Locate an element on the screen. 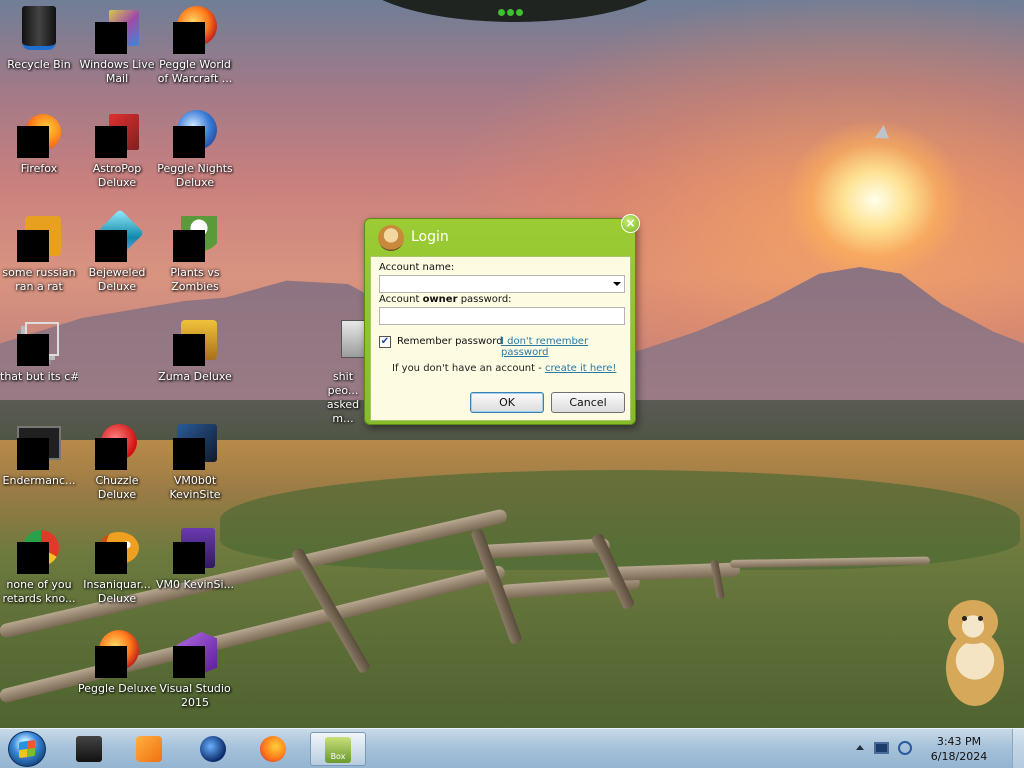 This screenshot has height=768, width=1024. bejeweled-icon is located at coordinates (119, 235).